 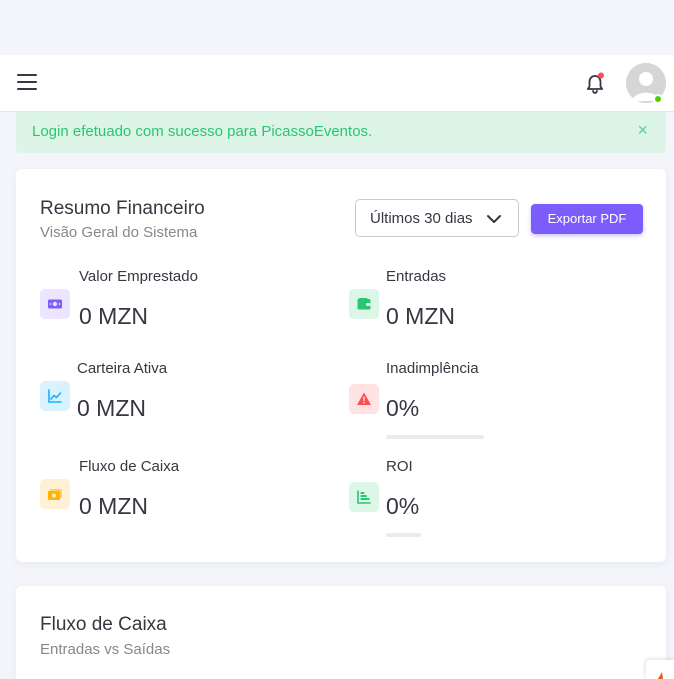 I want to click on period-select: Últimos 30 dias, so click(x=437, y=218).